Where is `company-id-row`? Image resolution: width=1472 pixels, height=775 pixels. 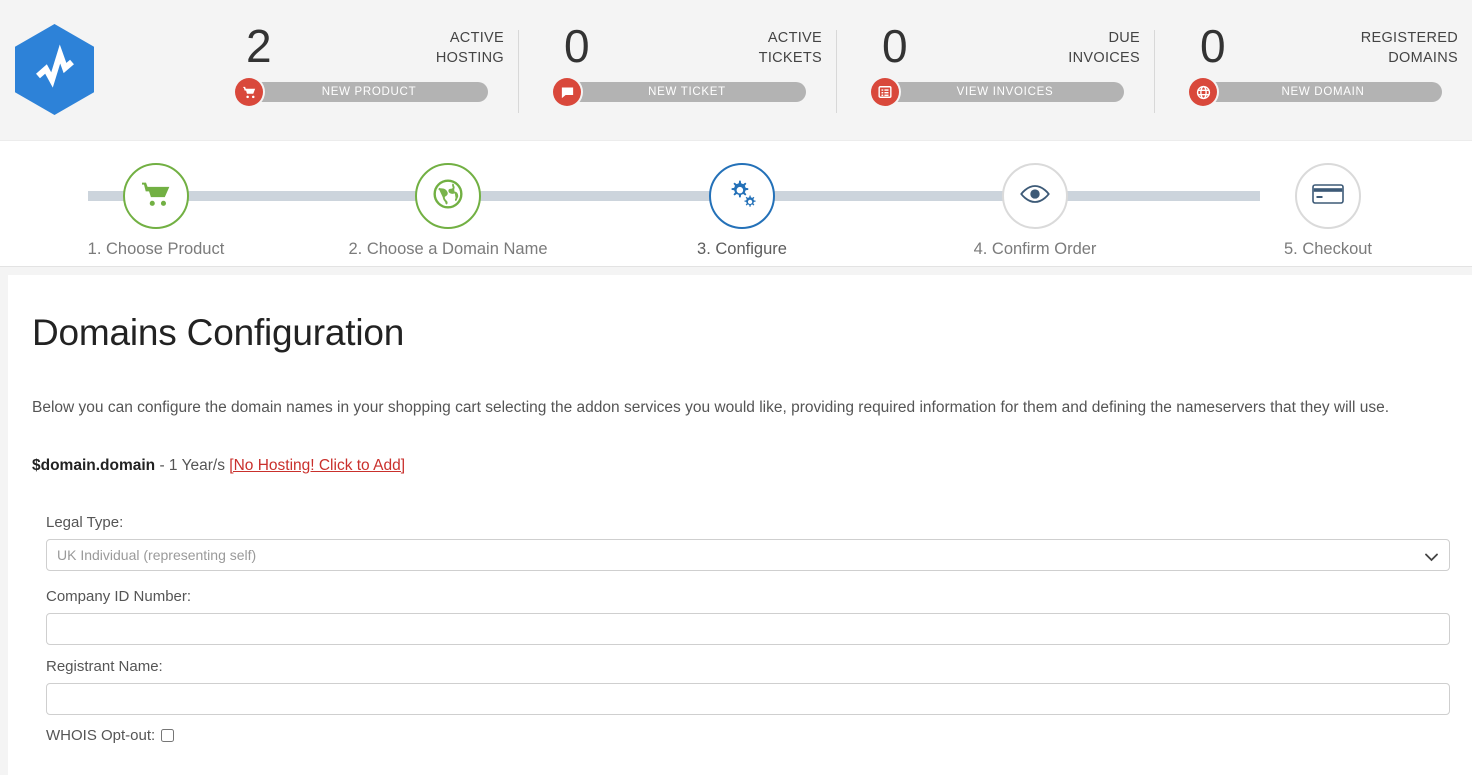
company-id-row is located at coordinates (748, 631).